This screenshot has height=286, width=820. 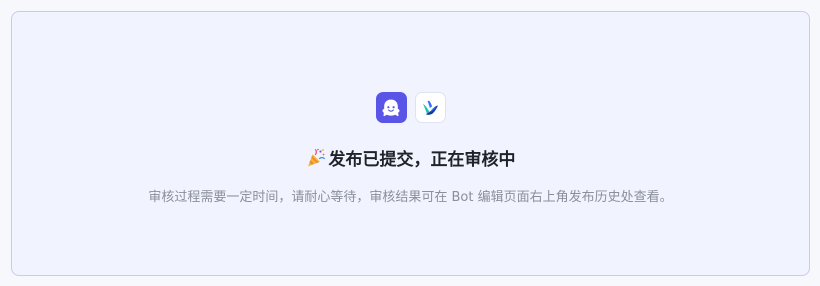 What do you see at coordinates (316, 157) in the screenshot?
I see `party-popper-icon` at bounding box center [316, 157].